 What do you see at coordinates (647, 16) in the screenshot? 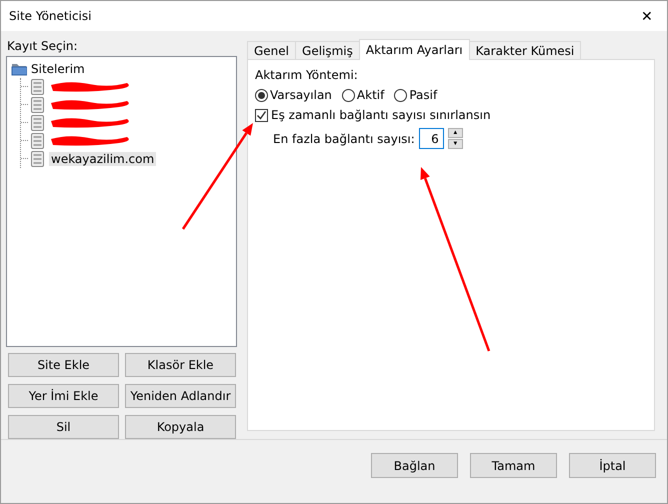
I see `close-button: ✕` at bounding box center [647, 16].